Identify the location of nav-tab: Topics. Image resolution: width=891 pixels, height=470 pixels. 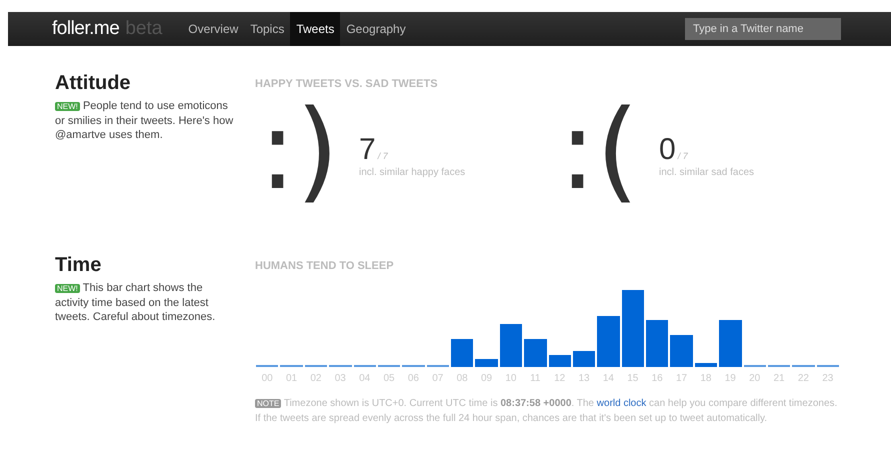
(267, 29).